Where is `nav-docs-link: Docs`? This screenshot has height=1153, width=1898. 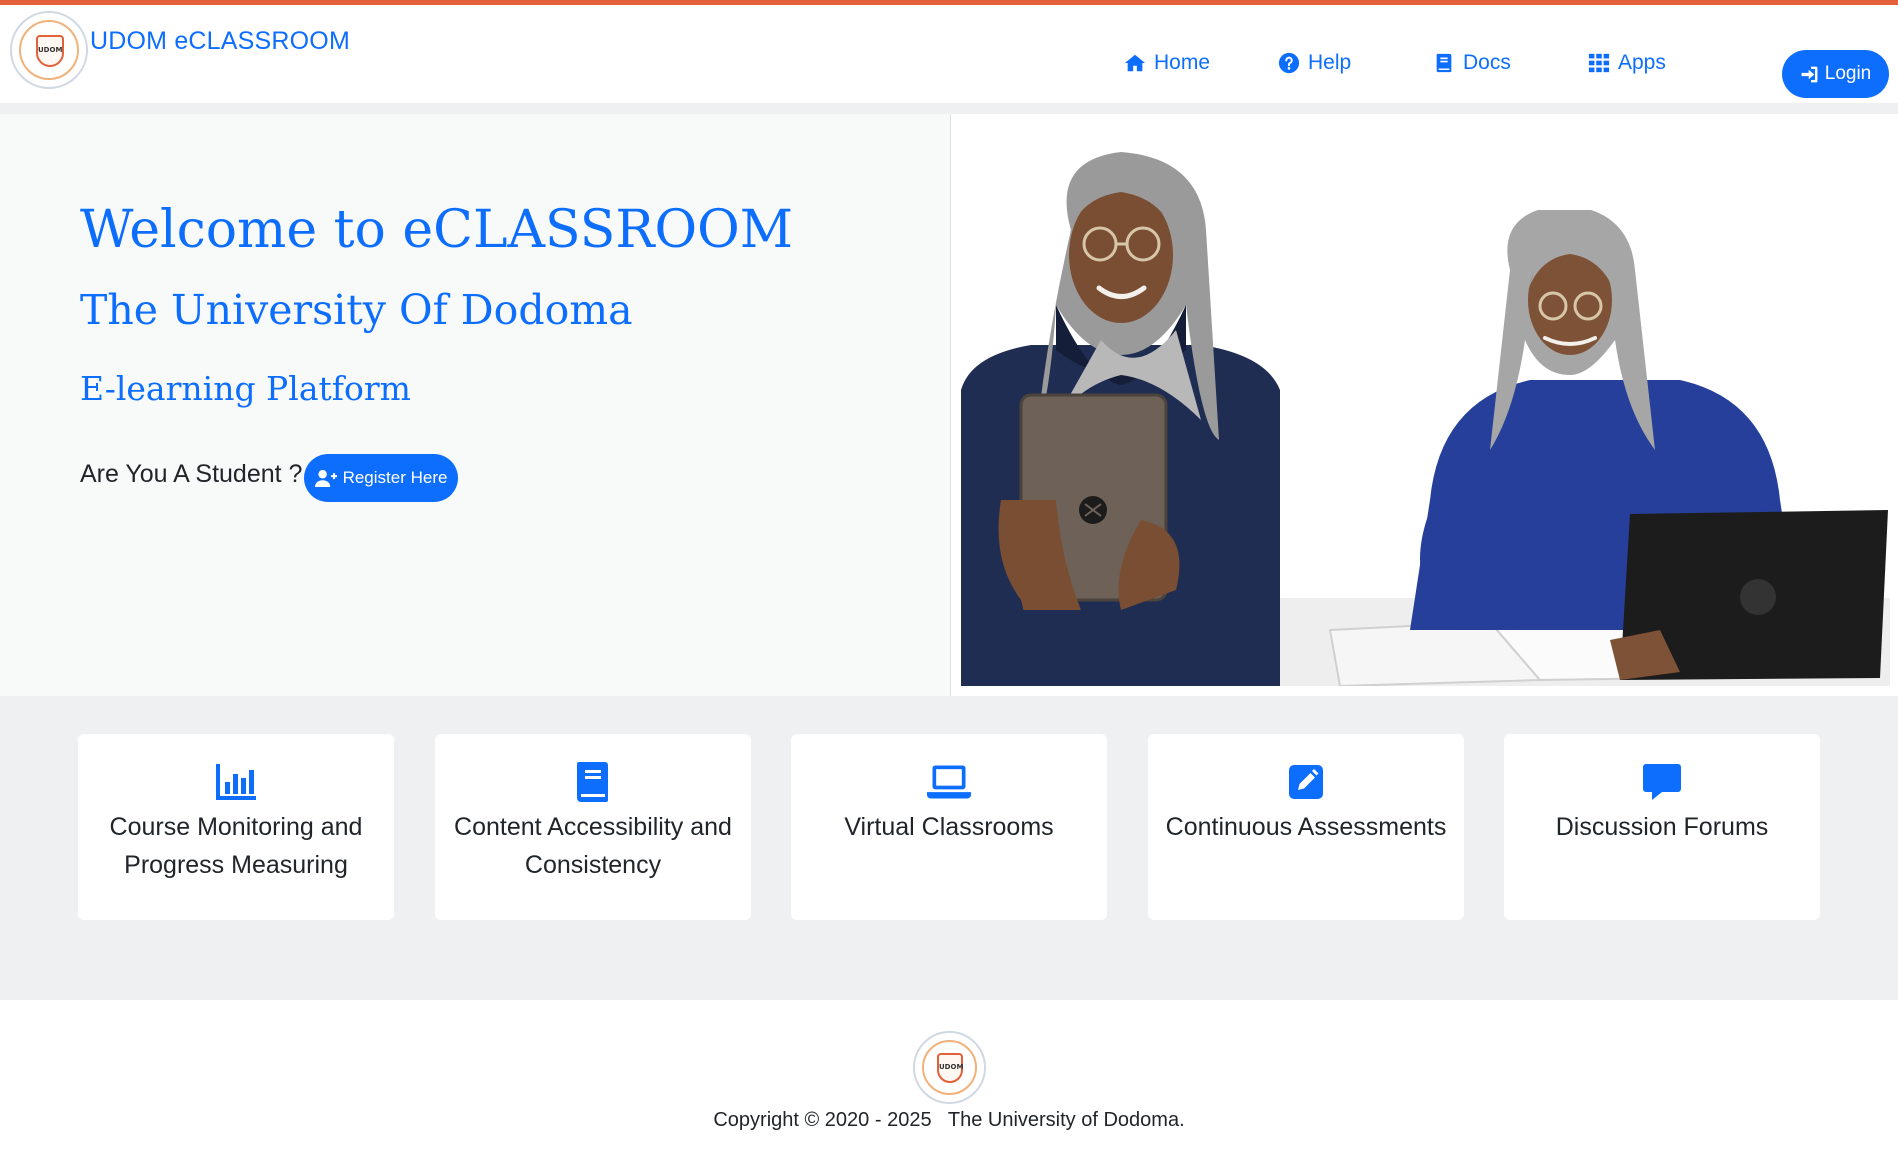
nav-docs-link: Docs is located at coordinates (1472, 63).